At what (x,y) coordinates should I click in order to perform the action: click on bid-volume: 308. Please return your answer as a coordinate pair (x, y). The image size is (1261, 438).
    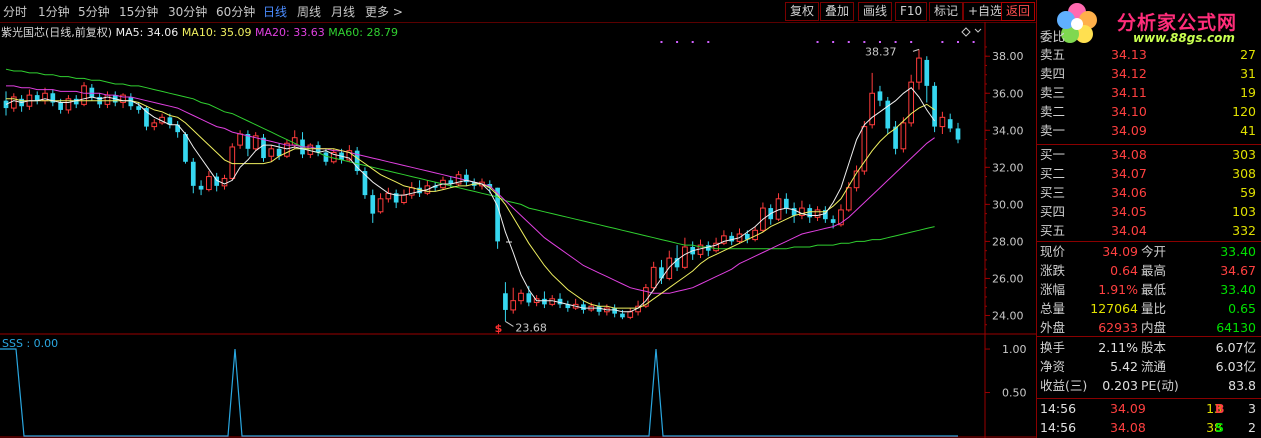
    Looking at the image, I should click on (1244, 173).